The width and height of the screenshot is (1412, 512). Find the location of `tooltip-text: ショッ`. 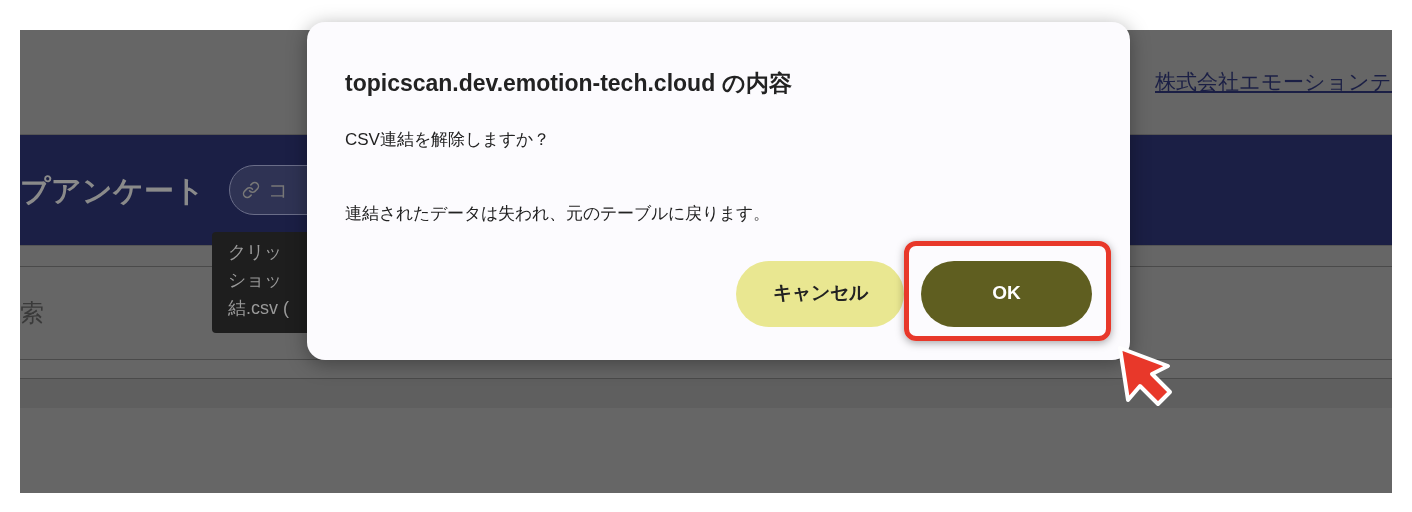

tooltip-text: ショッ is located at coordinates (255, 280).